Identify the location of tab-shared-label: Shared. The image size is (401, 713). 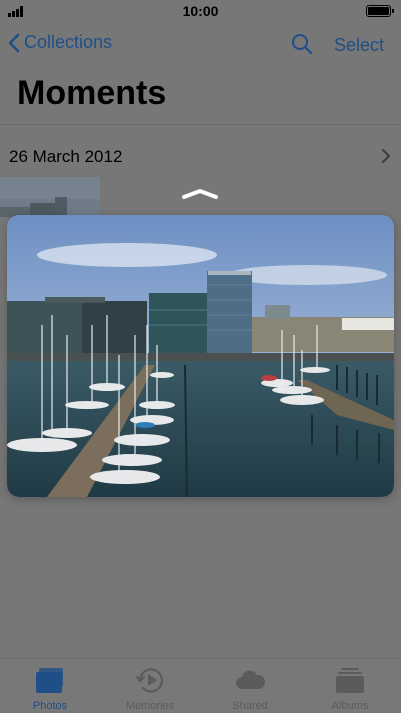
(250, 706).